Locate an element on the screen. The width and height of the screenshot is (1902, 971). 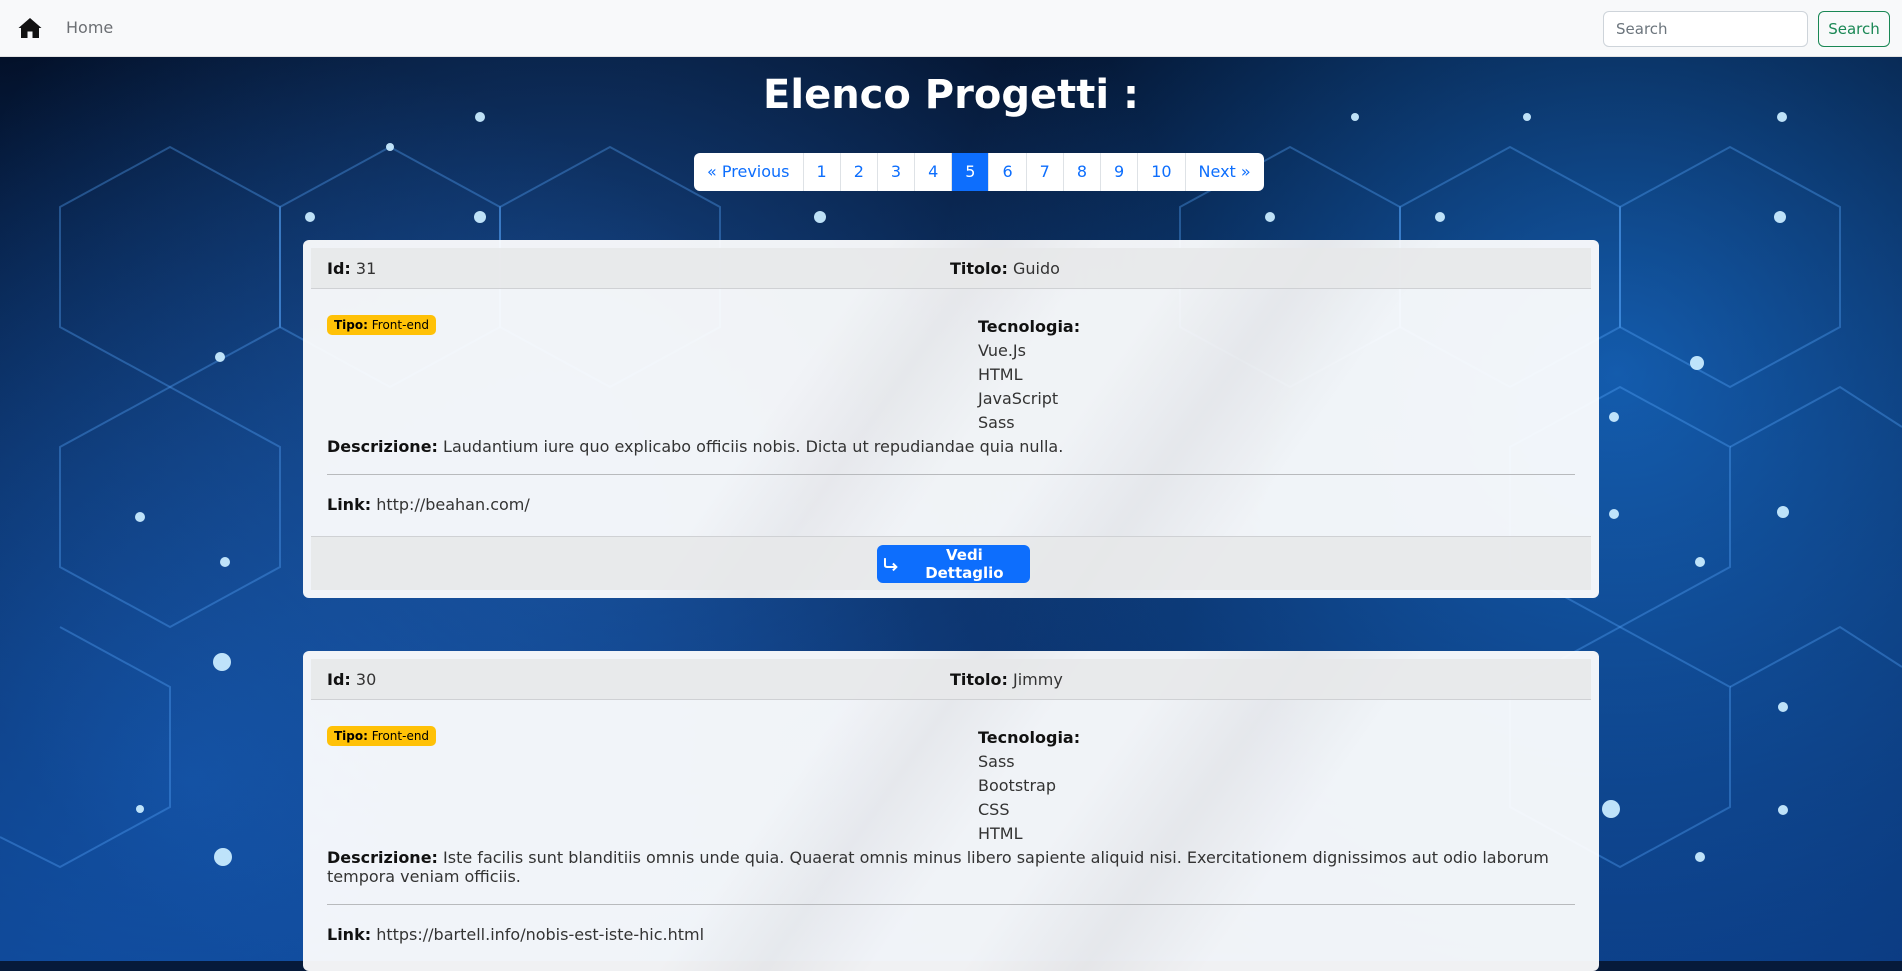
titolo-value: Guido is located at coordinates (1036, 268).